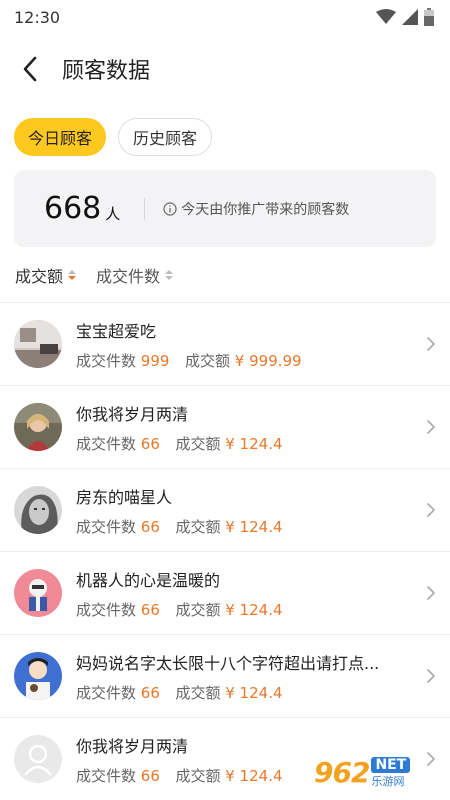  What do you see at coordinates (429, 17) in the screenshot?
I see `battery-icon` at bounding box center [429, 17].